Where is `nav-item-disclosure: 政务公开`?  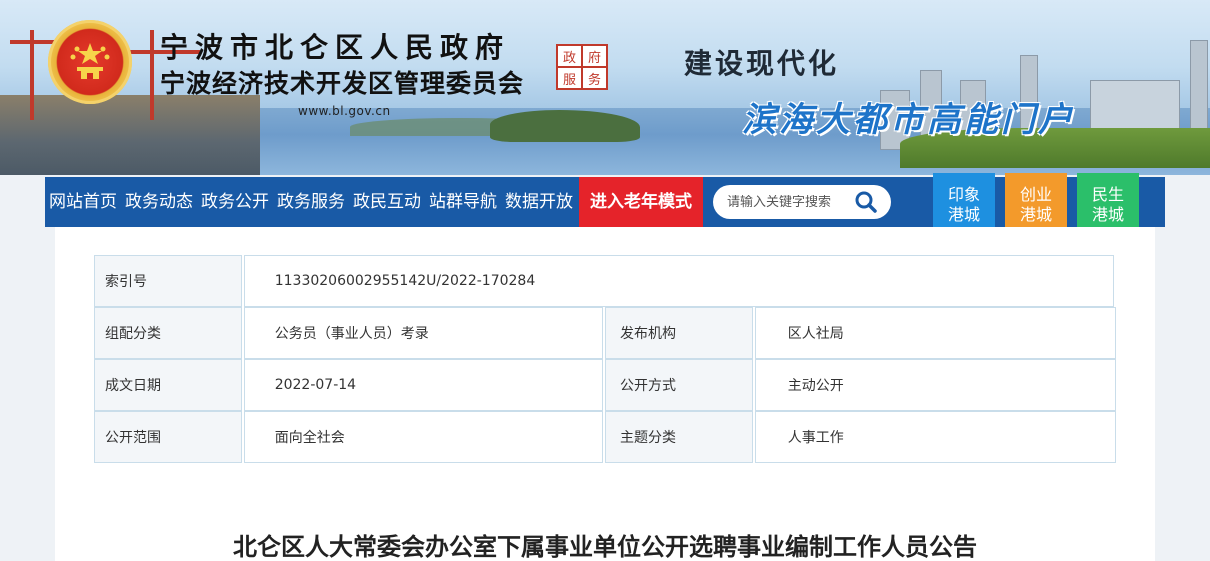
nav-item-disclosure: 政务公开 is located at coordinates (235, 202).